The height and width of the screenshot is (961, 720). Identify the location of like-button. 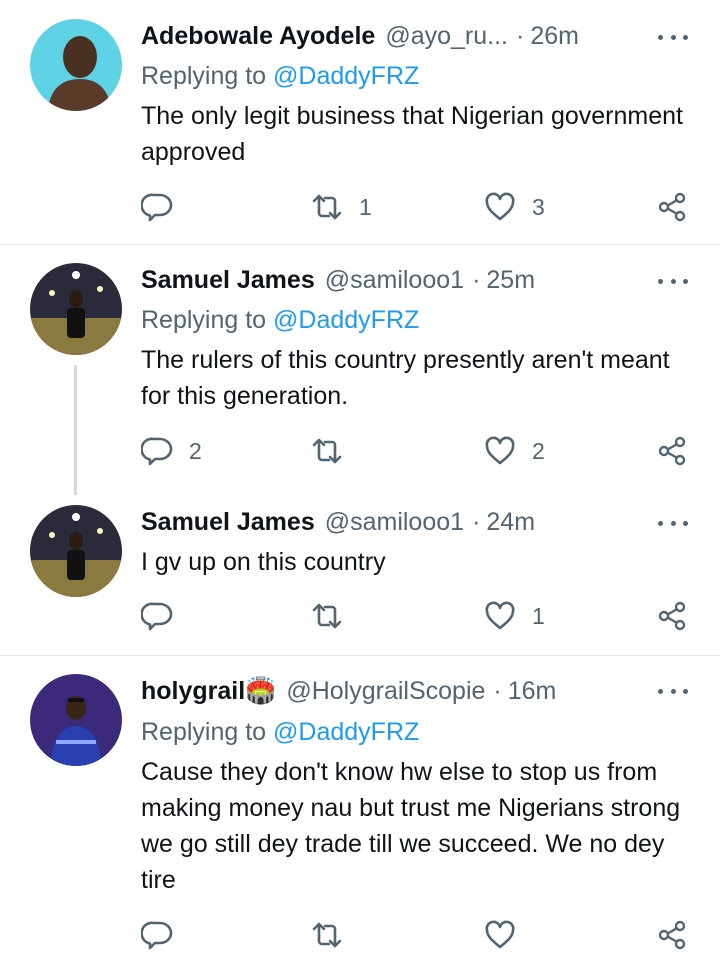
(508, 935).